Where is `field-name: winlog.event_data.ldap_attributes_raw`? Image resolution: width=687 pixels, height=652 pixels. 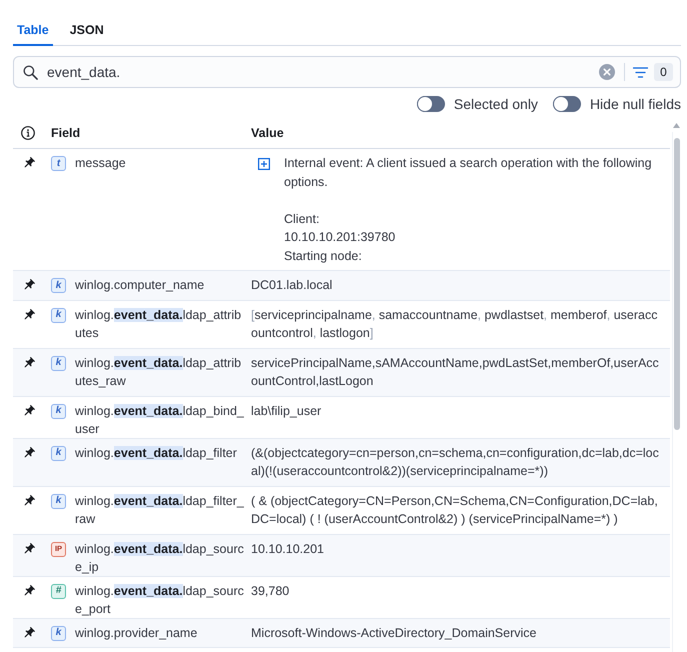 field-name: winlog.event_data.ldap_attributes_raw is located at coordinates (158, 372).